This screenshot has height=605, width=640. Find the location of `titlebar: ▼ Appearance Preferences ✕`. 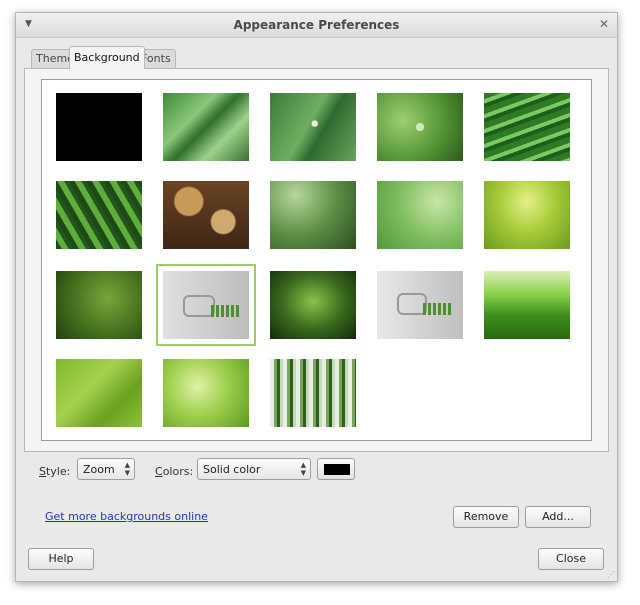

titlebar: ▼ Appearance Preferences ✕ is located at coordinates (316, 25).